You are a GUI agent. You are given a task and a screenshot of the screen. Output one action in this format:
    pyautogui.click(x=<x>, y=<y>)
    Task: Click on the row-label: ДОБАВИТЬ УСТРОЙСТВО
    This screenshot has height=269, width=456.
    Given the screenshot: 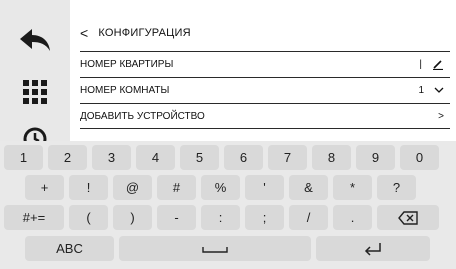 What is the action you would take?
    pyautogui.click(x=142, y=116)
    